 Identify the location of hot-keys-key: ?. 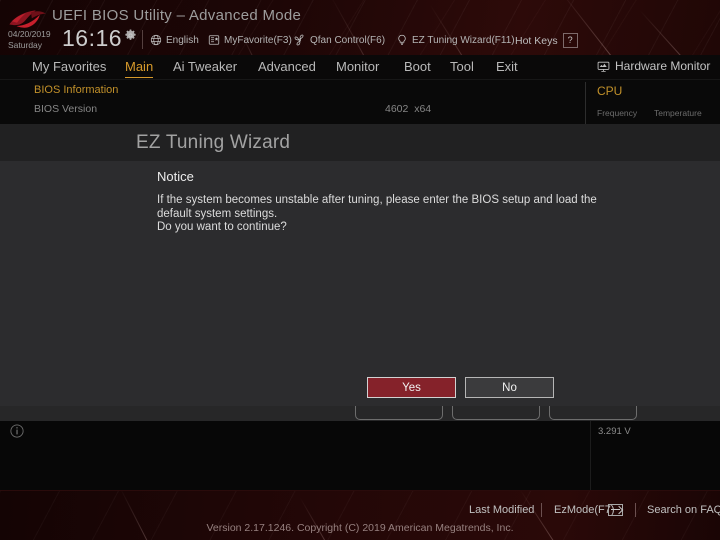
(570, 40).